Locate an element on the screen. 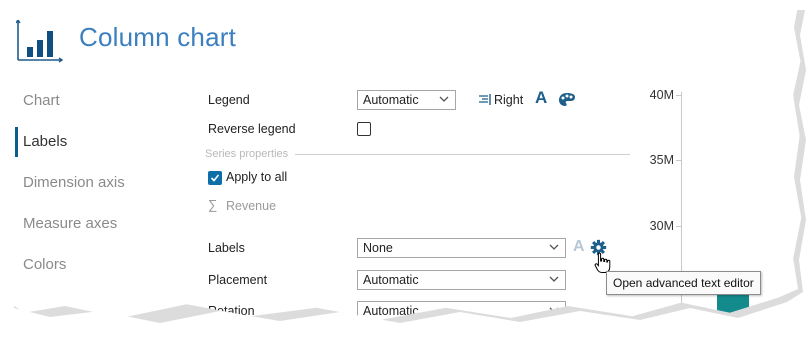  label-font-icon: A is located at coordinates (579, 247).